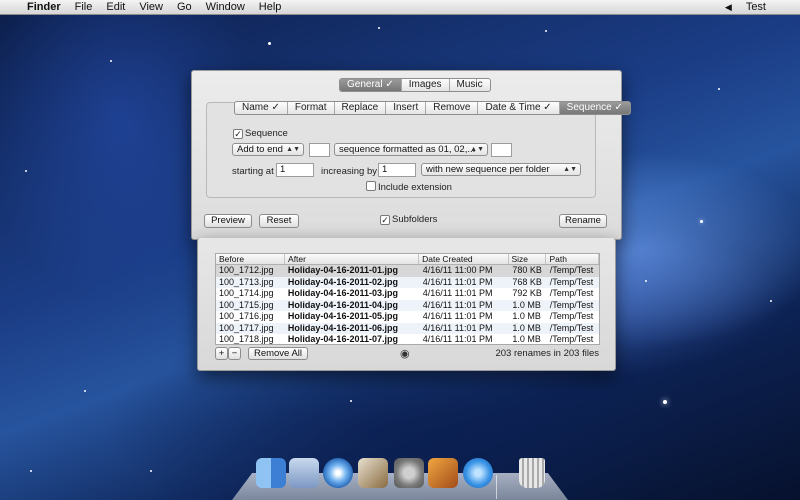  I want to click on menu-view: View, so click(151, 7).